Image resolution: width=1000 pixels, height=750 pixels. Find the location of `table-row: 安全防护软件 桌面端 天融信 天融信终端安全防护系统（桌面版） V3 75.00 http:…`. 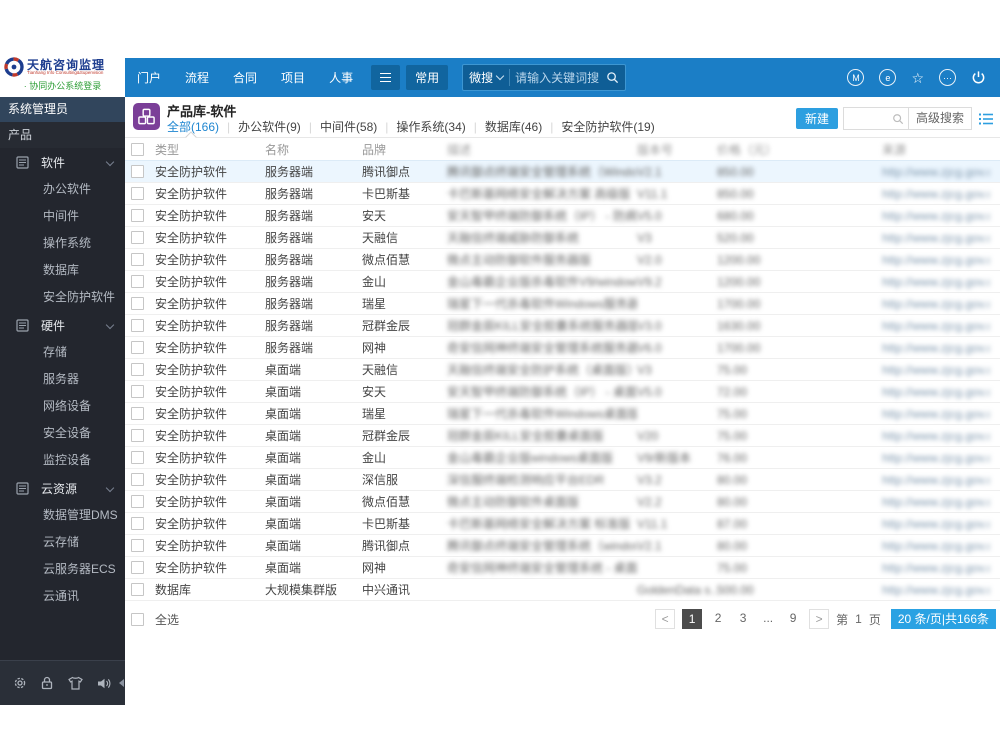

table-row: 安全防护软件 桌面端 天融信 天融信终端安全防护系统（桌面版） V3 75.00 http:… is located at coordinates (562, 370).